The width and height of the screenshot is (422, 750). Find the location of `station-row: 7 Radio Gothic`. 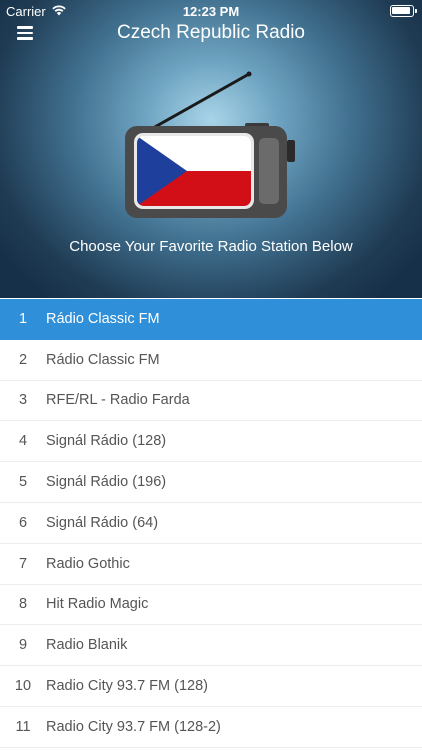

station-row: 7 Radio Gothic is located at coordinates (211, 564).